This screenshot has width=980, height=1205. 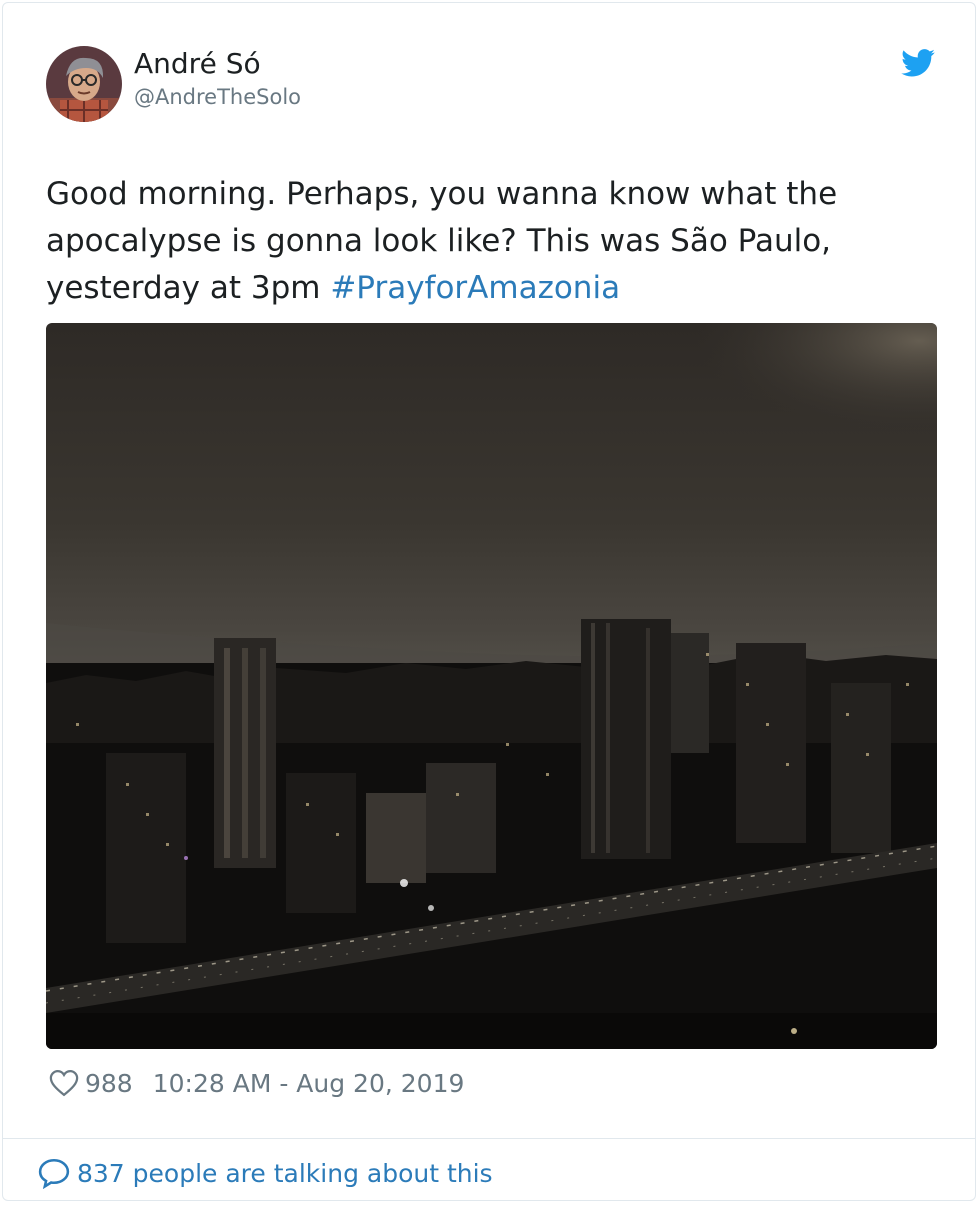 What do you see at coordinates (188, 288) in the screenshot?
I see `tweet-line-text: yesterday at 3pm` at bounding box center [188, 288].